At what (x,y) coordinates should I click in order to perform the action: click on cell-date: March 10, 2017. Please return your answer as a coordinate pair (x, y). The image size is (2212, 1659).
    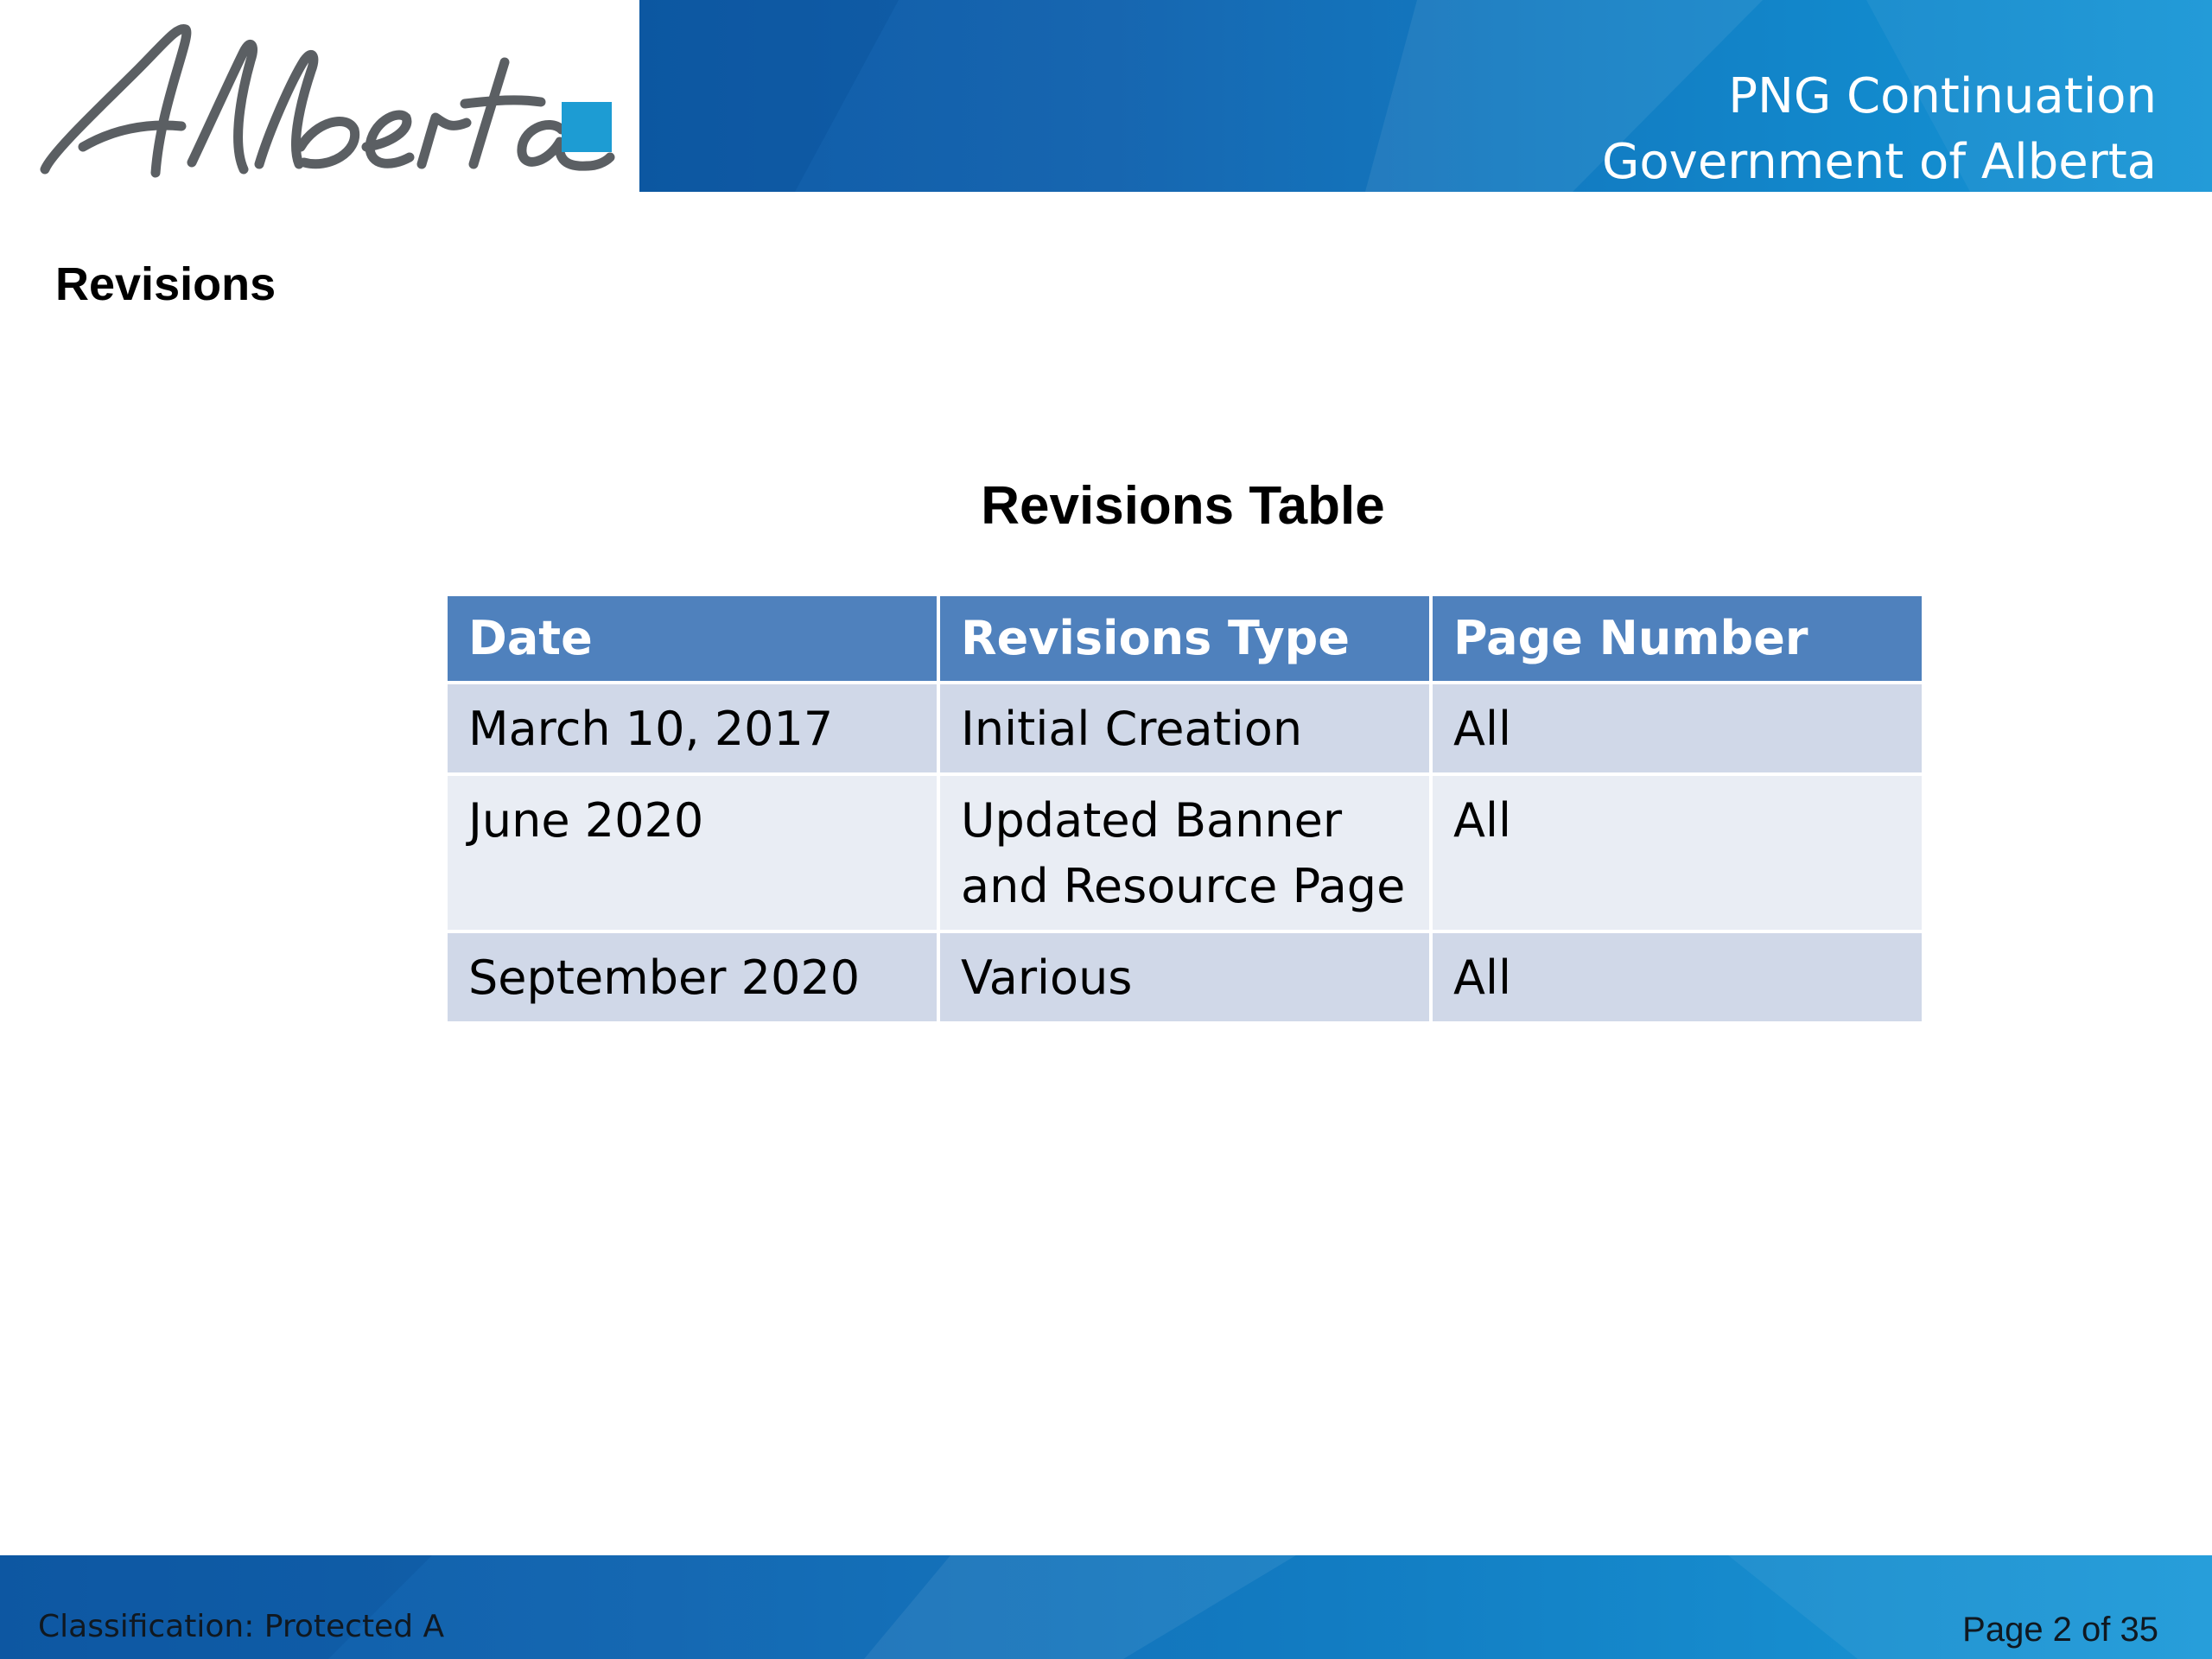
    Looking at the image, I should click on (692, 728).